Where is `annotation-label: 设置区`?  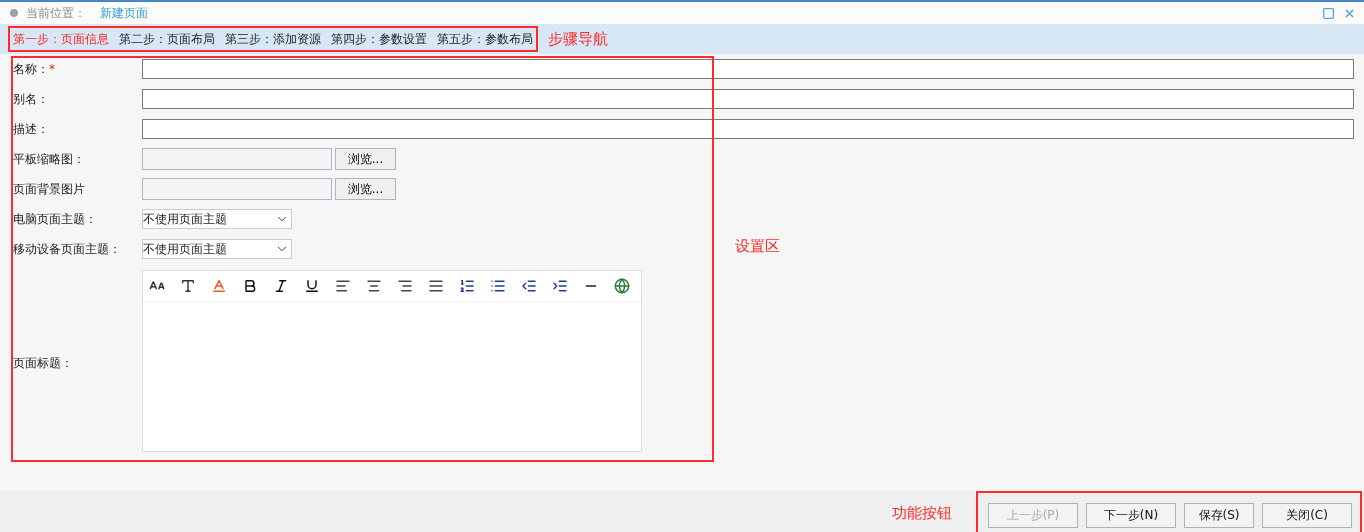 annotation-label: 设置区 is located at coordinates (757, 246).